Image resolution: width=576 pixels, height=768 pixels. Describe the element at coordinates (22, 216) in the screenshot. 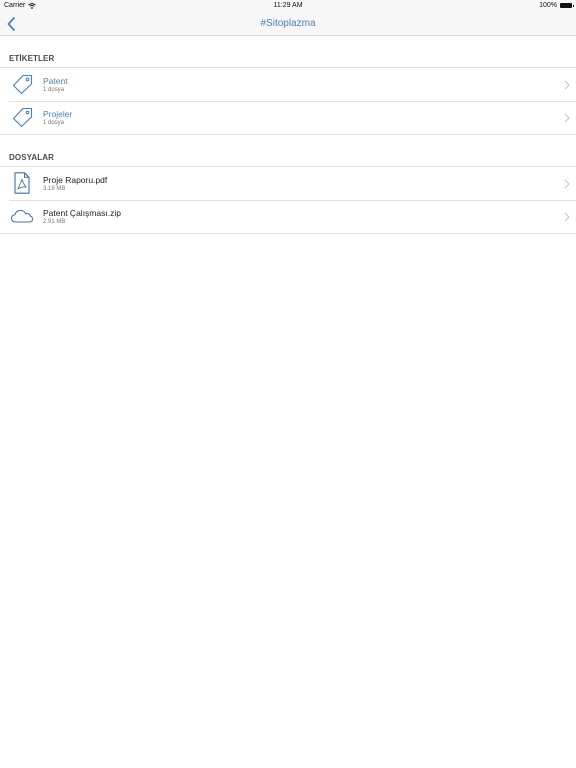

I see `cloud-icon` at that location.